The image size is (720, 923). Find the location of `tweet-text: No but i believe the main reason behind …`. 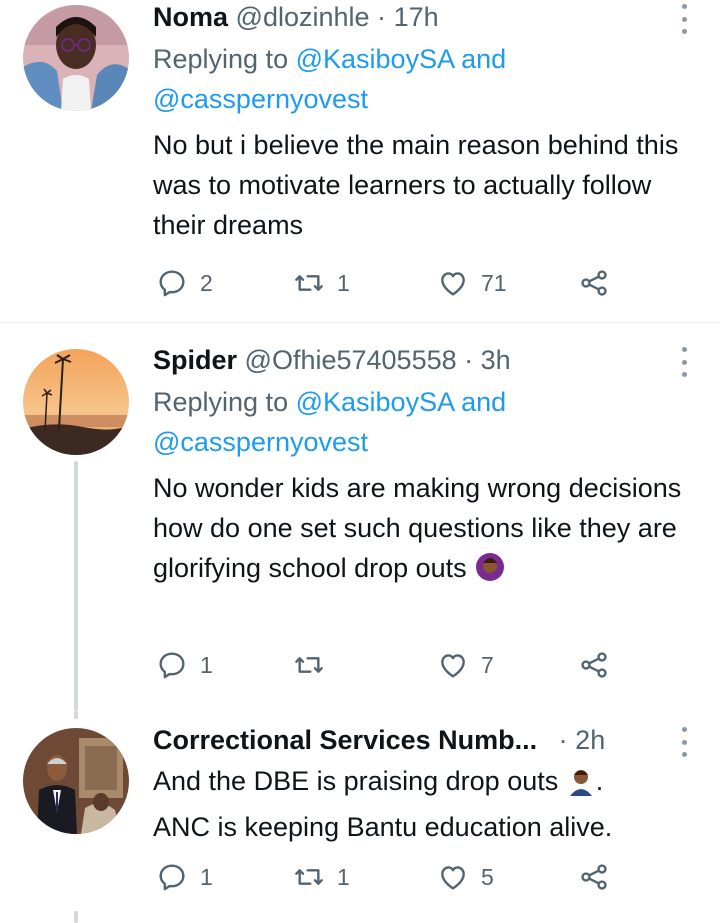

tweet-text: No but i believe the main reason behind … is located at coordinates (416, 185).